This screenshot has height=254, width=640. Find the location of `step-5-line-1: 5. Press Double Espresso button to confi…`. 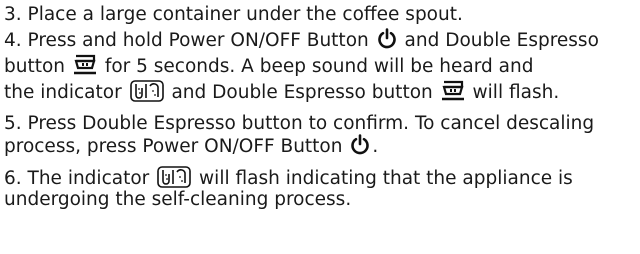

step-5-line-1: 5. Press Double Espresso button to confi… is located at coordinates (299, 123).